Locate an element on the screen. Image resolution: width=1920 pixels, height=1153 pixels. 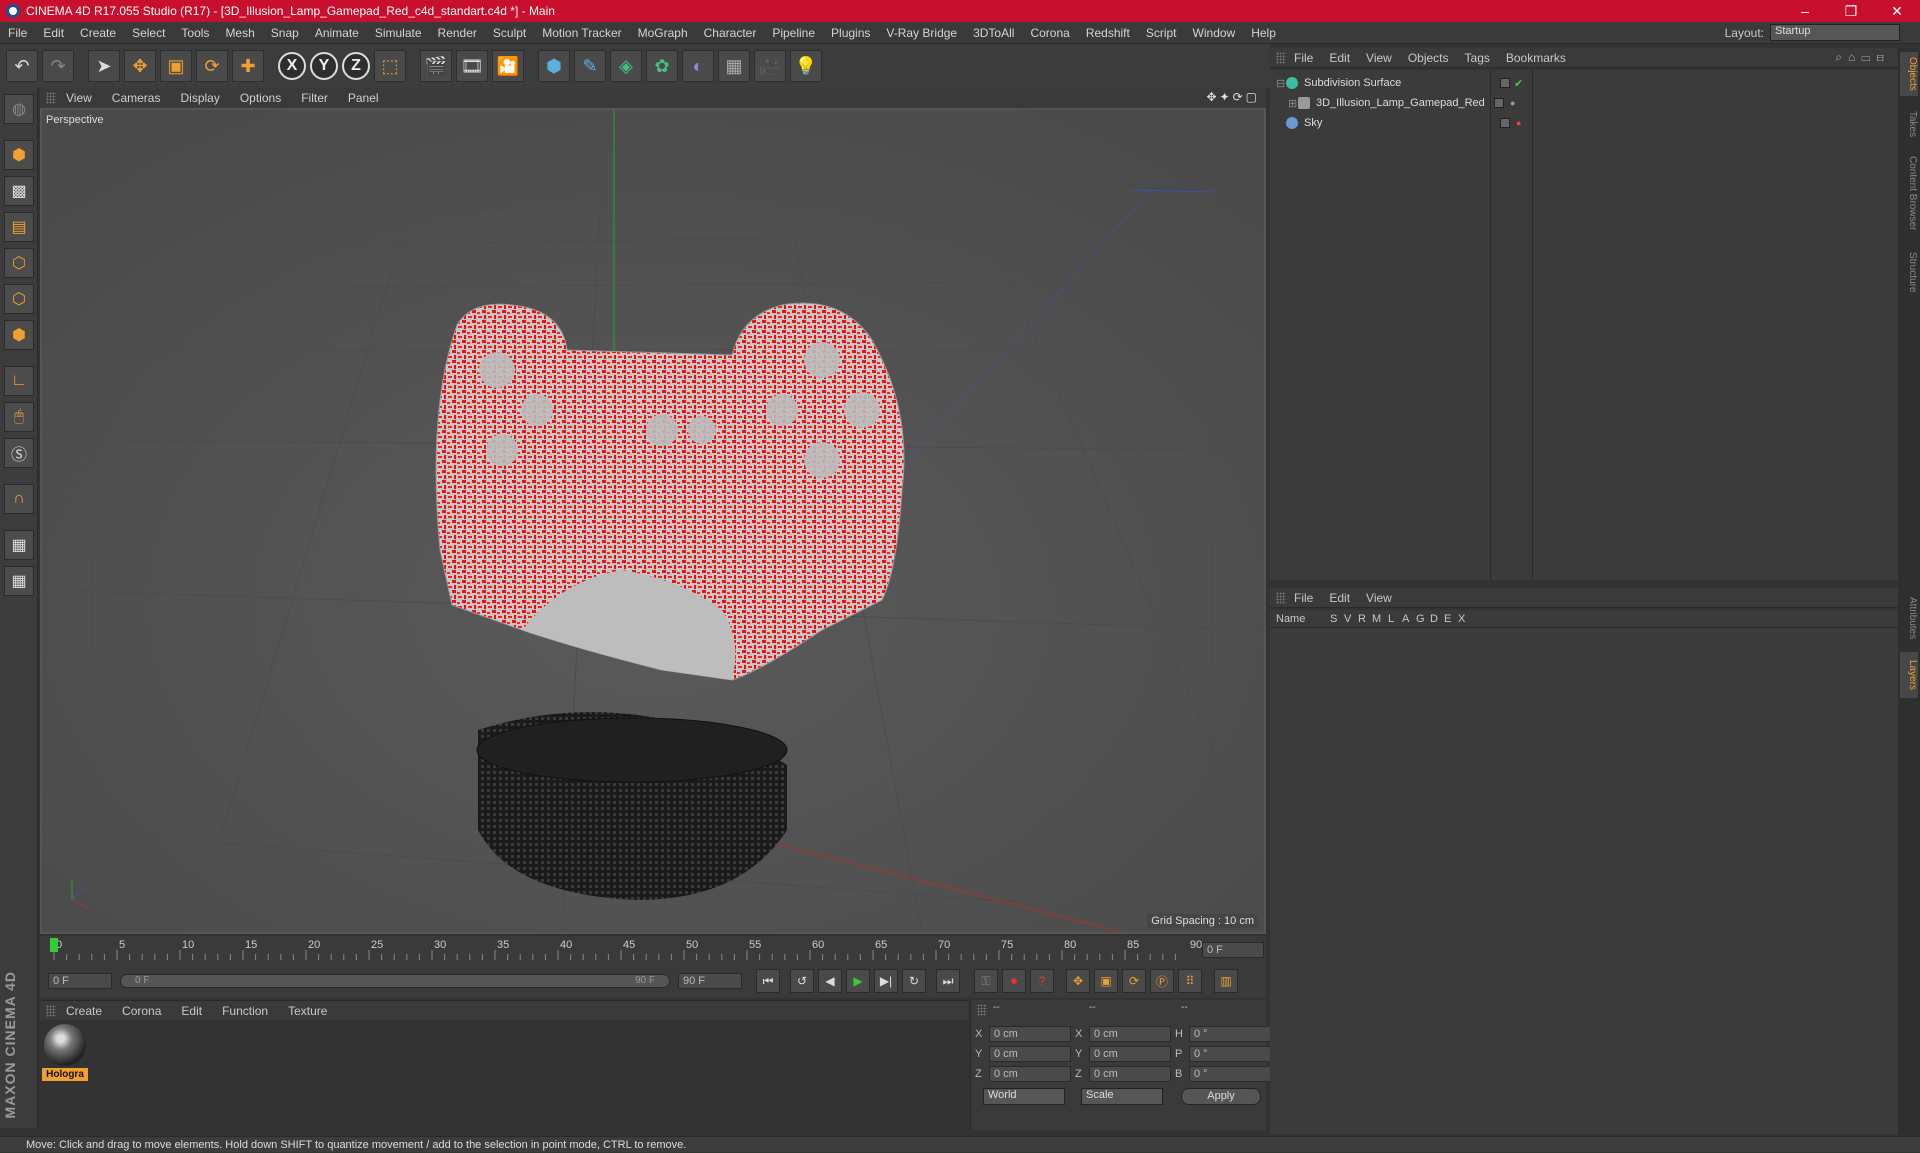
menu-edit: Edit is located at coordinates (53, 33).